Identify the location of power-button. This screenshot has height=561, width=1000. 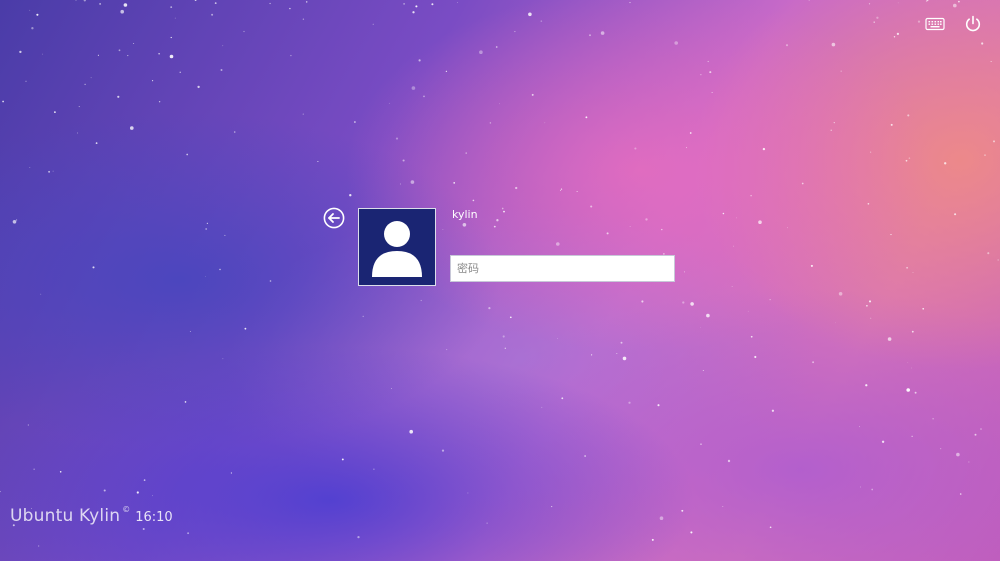
(973, 24).